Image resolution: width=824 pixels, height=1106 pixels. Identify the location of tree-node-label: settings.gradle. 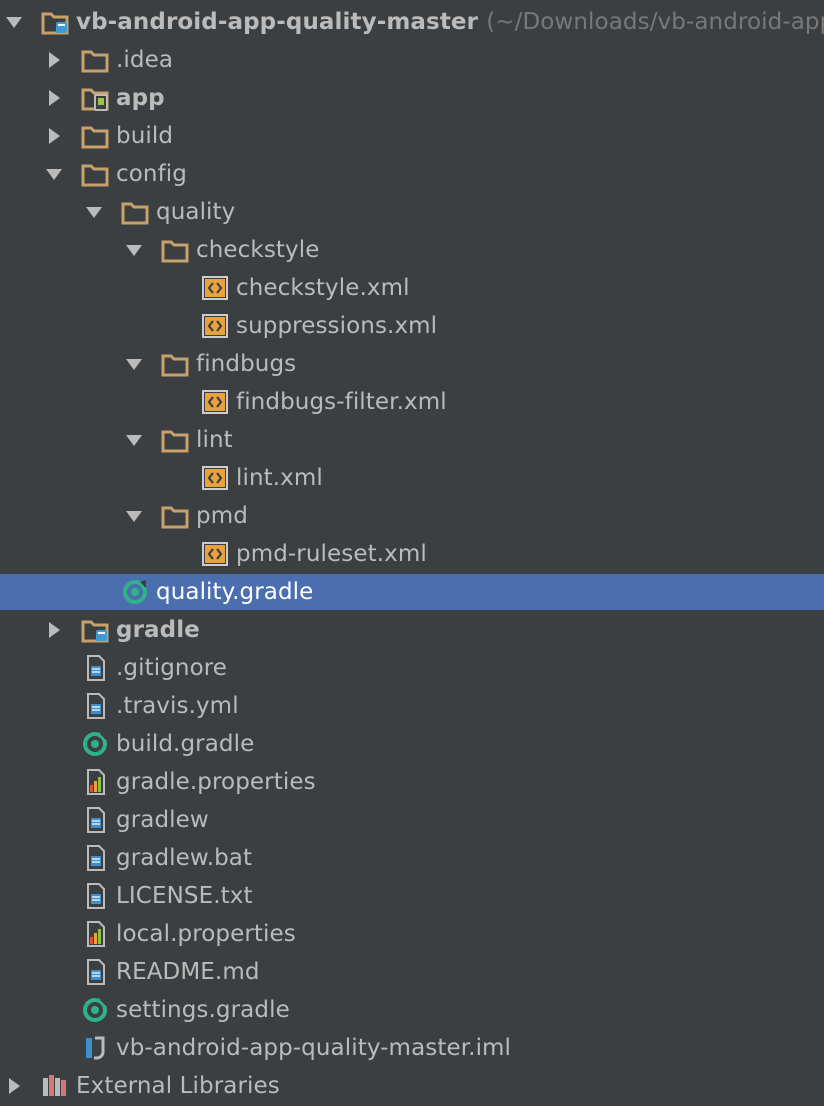
(203, 1010).